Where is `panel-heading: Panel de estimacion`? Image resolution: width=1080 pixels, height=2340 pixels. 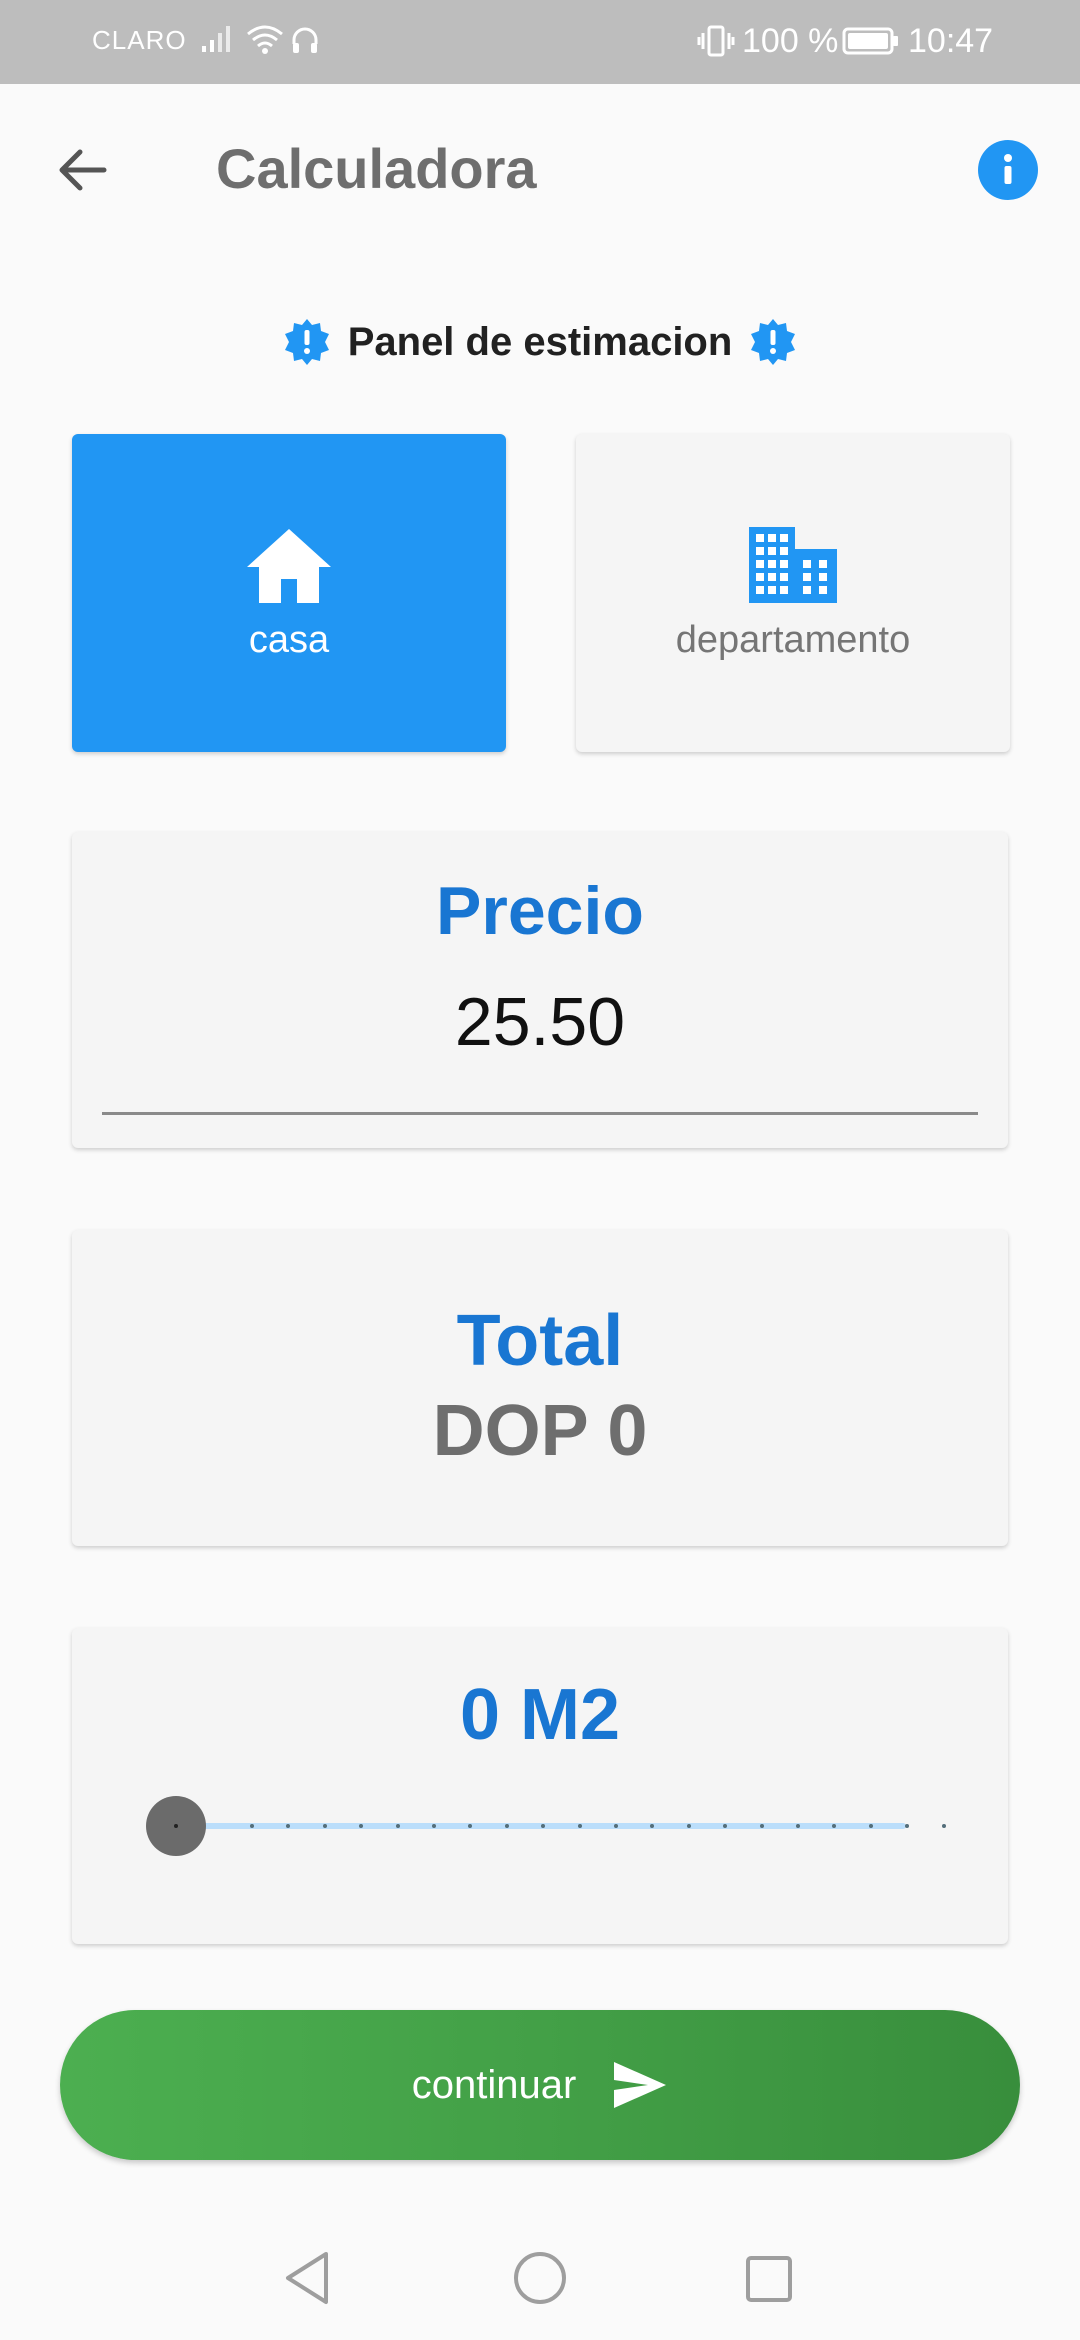 panel-heading: Panel de estimacion is located at coordinates (540, 342).